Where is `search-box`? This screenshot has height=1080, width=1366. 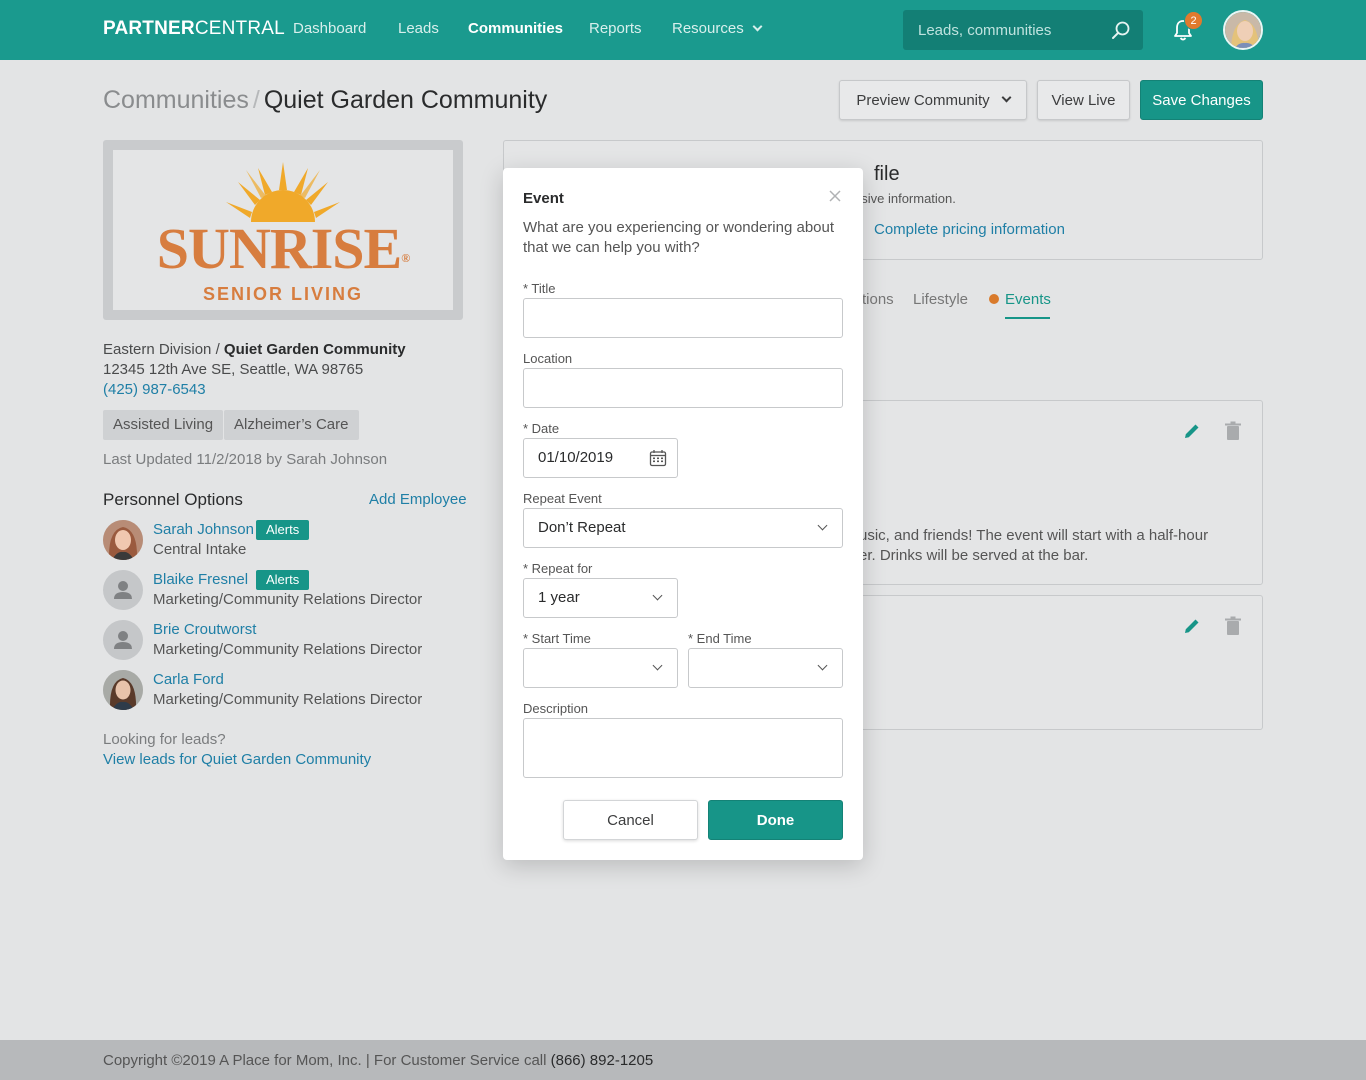
search-box is located at coordinates (1023, 30).